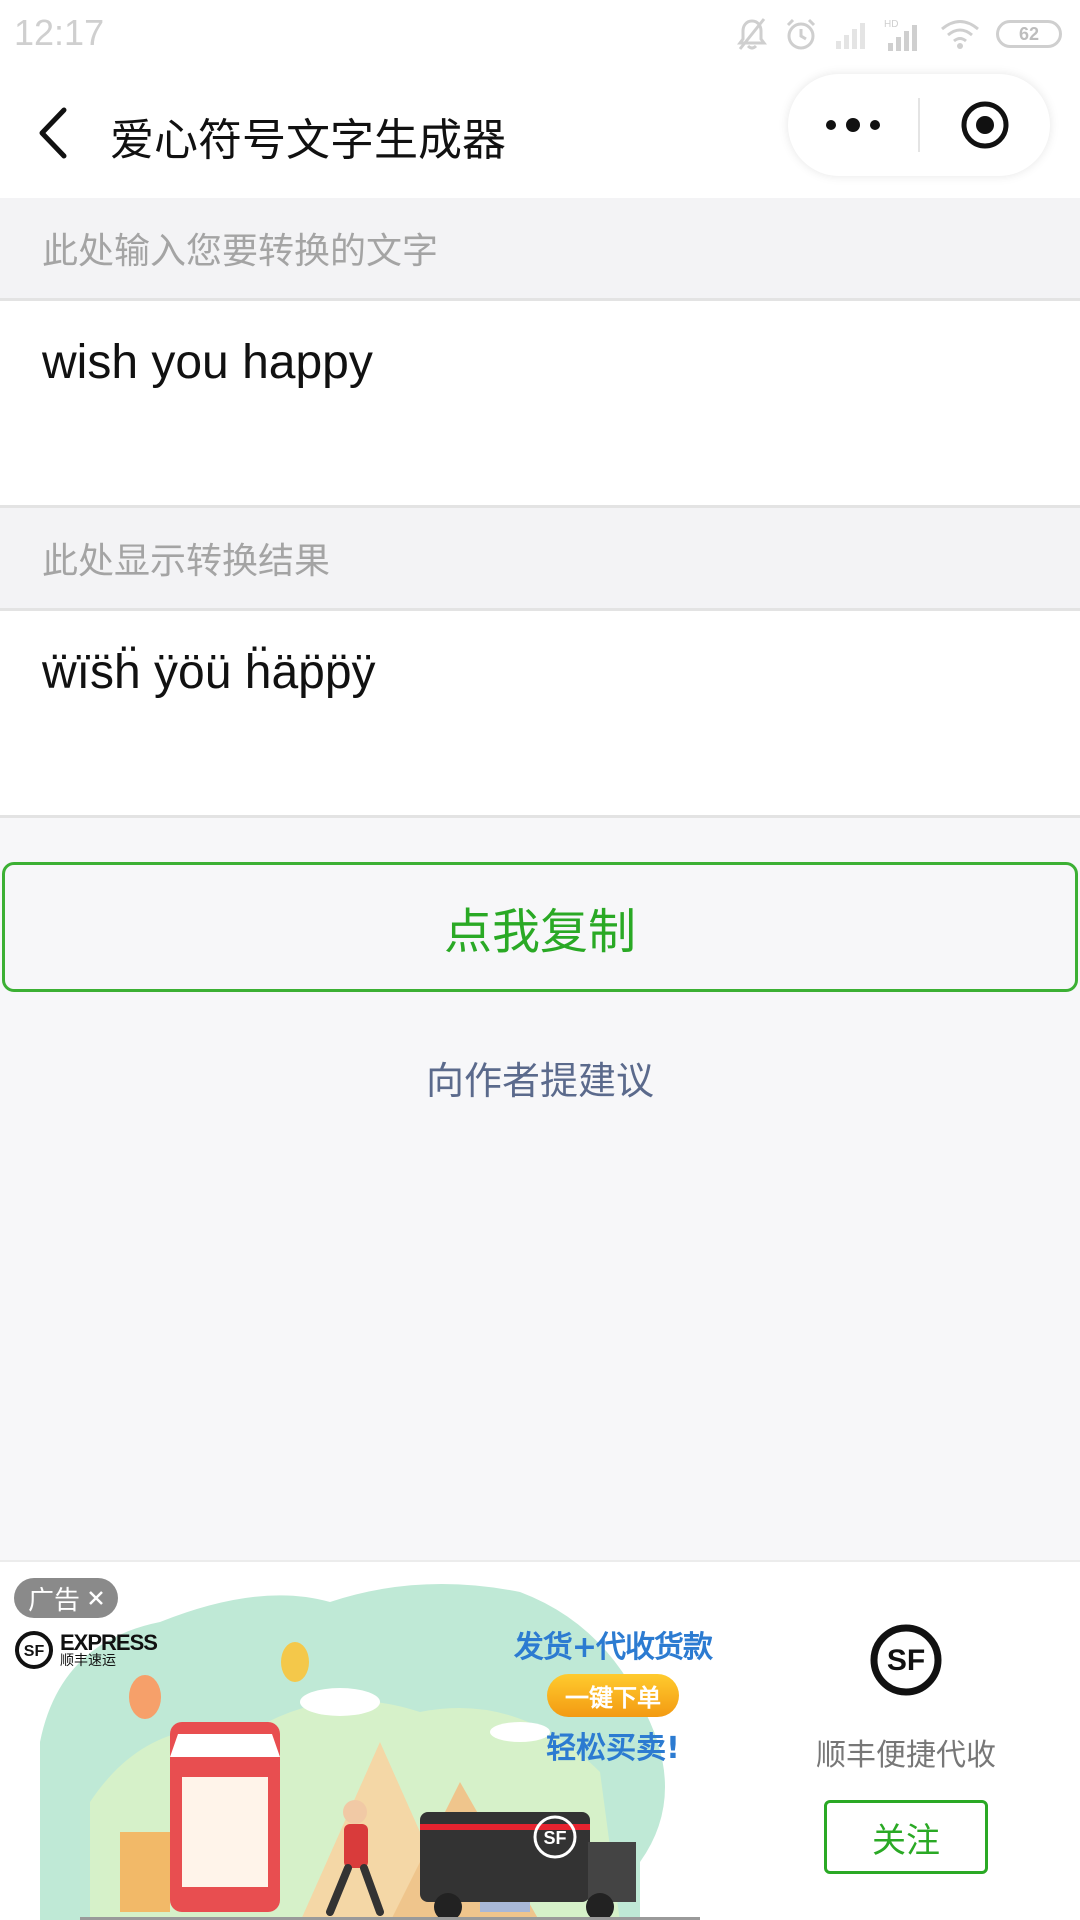 This screenshot has height=1920, width=1080. What do you see at coordinates (891, 24) in the screenshot?
I see `svg-text: HD` at bounding box center [891, 24].